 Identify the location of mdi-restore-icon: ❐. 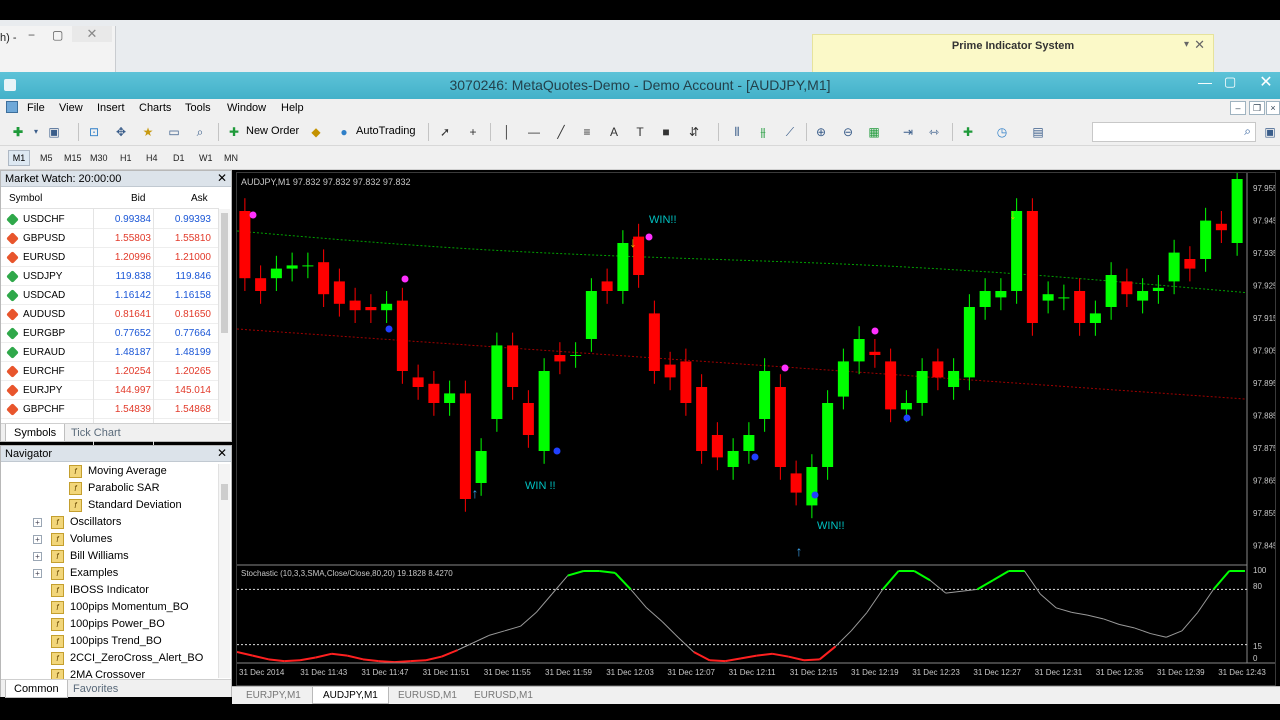
(1257, 108).